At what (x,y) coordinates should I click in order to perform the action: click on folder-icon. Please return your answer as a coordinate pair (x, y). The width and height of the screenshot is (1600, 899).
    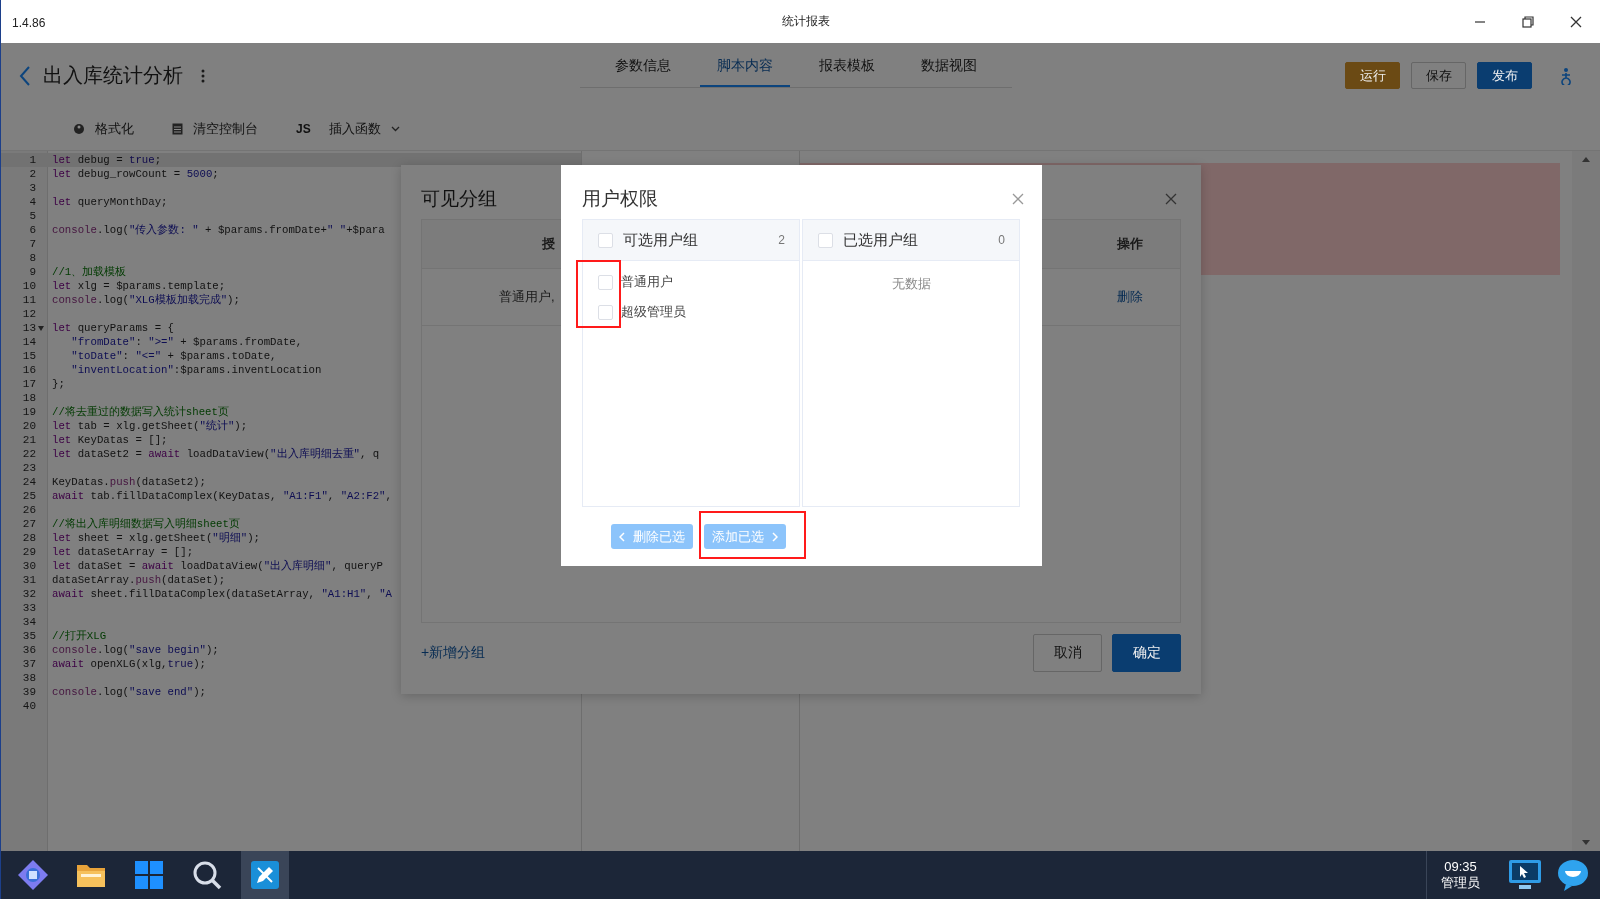
    Looking at the image, I should click on (91, 875).